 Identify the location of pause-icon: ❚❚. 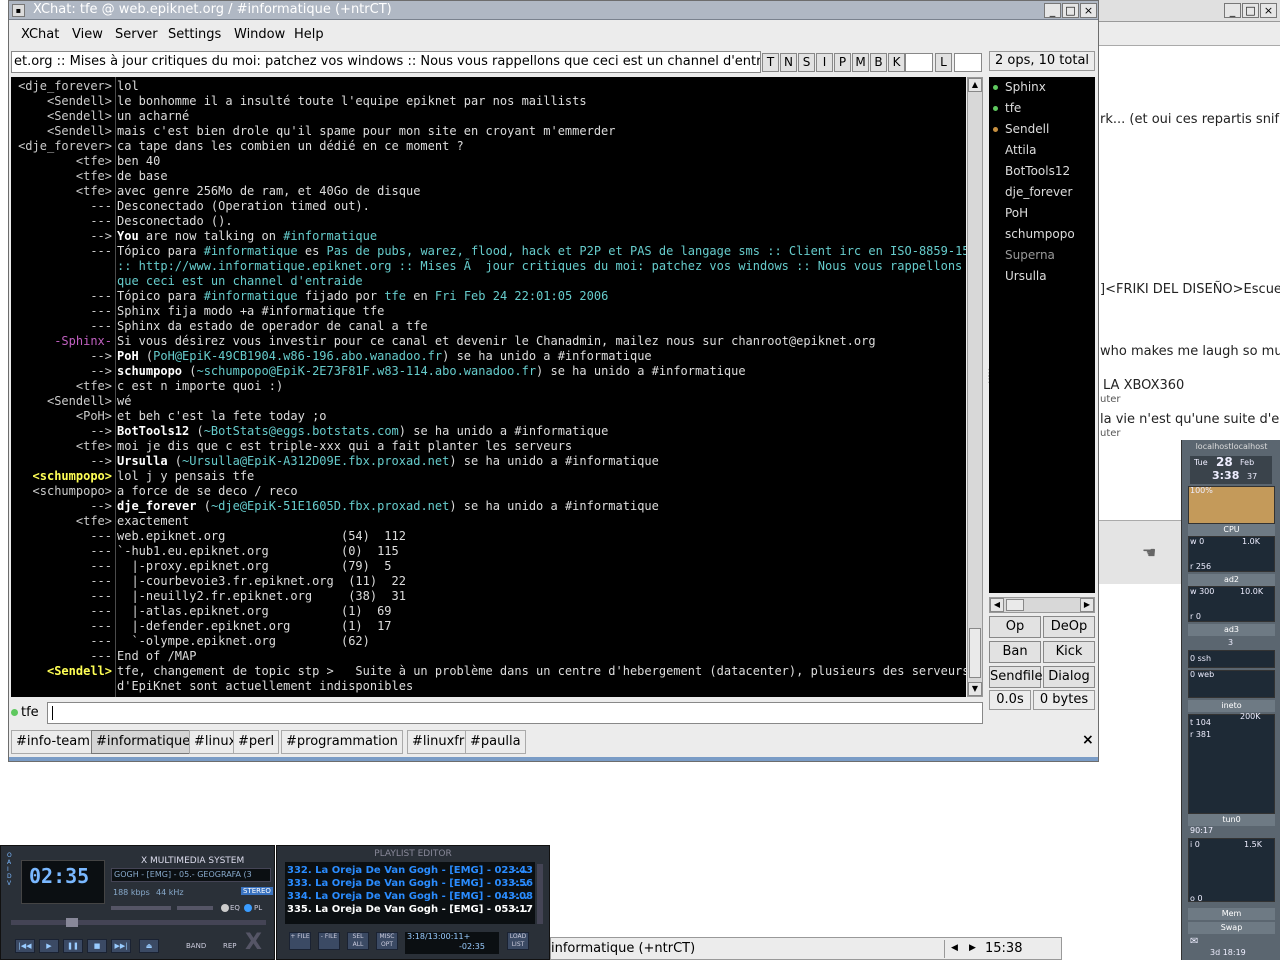
(73, 946).